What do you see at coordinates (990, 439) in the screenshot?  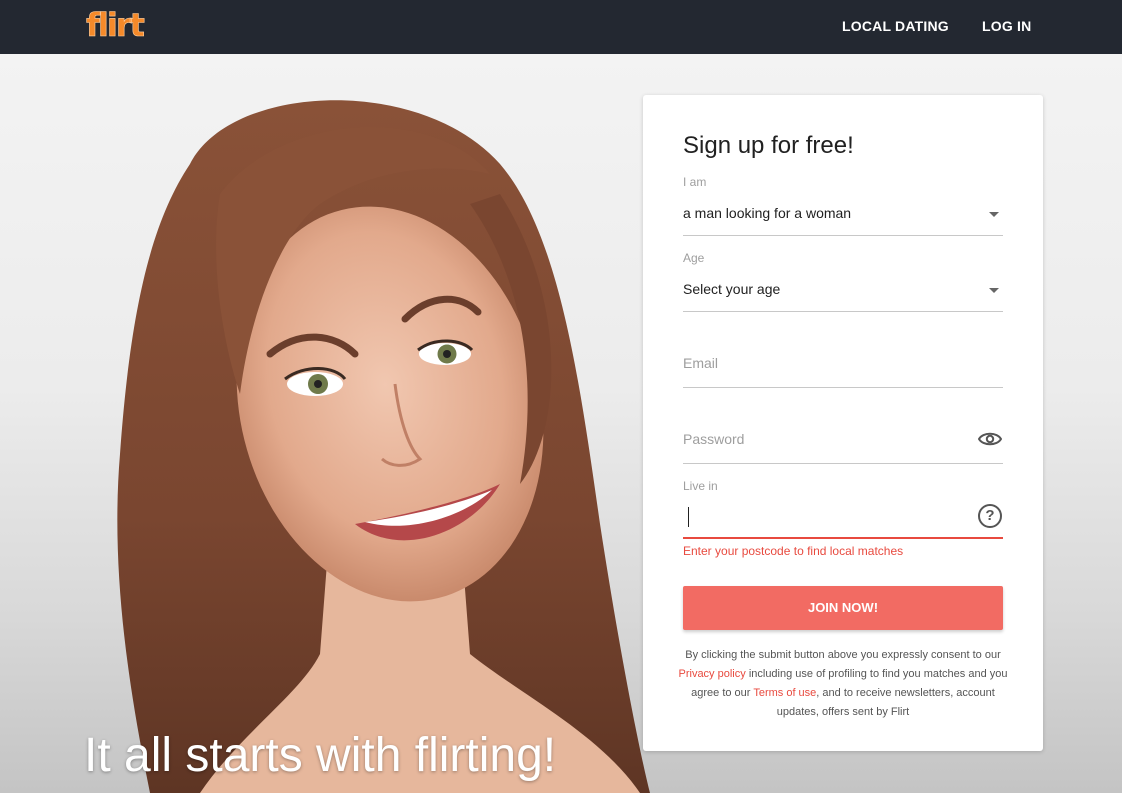 I see `eye-icon` at bounding box center [990, 439].